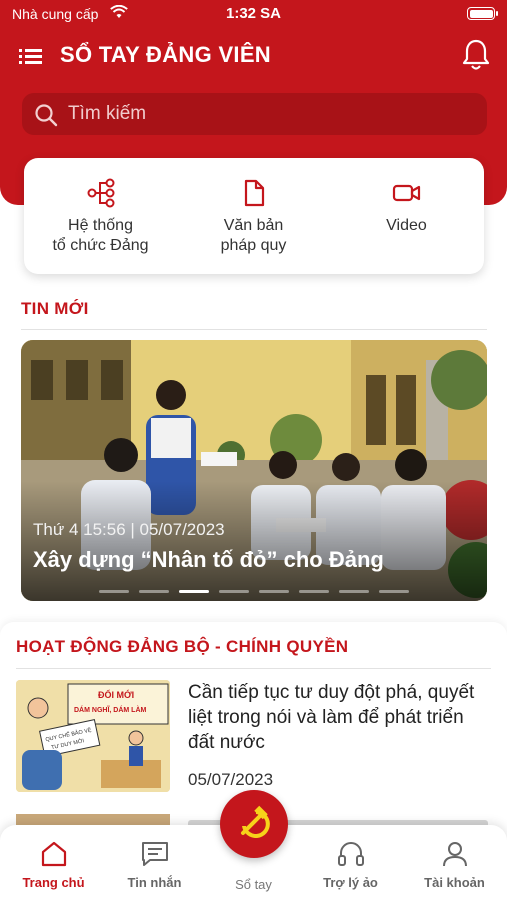 This screenshot has width=507, height=900. I want to click on featured-headline: Xây dựng “Nhân tố đỏ” cho Đảng, so click(208, 559).